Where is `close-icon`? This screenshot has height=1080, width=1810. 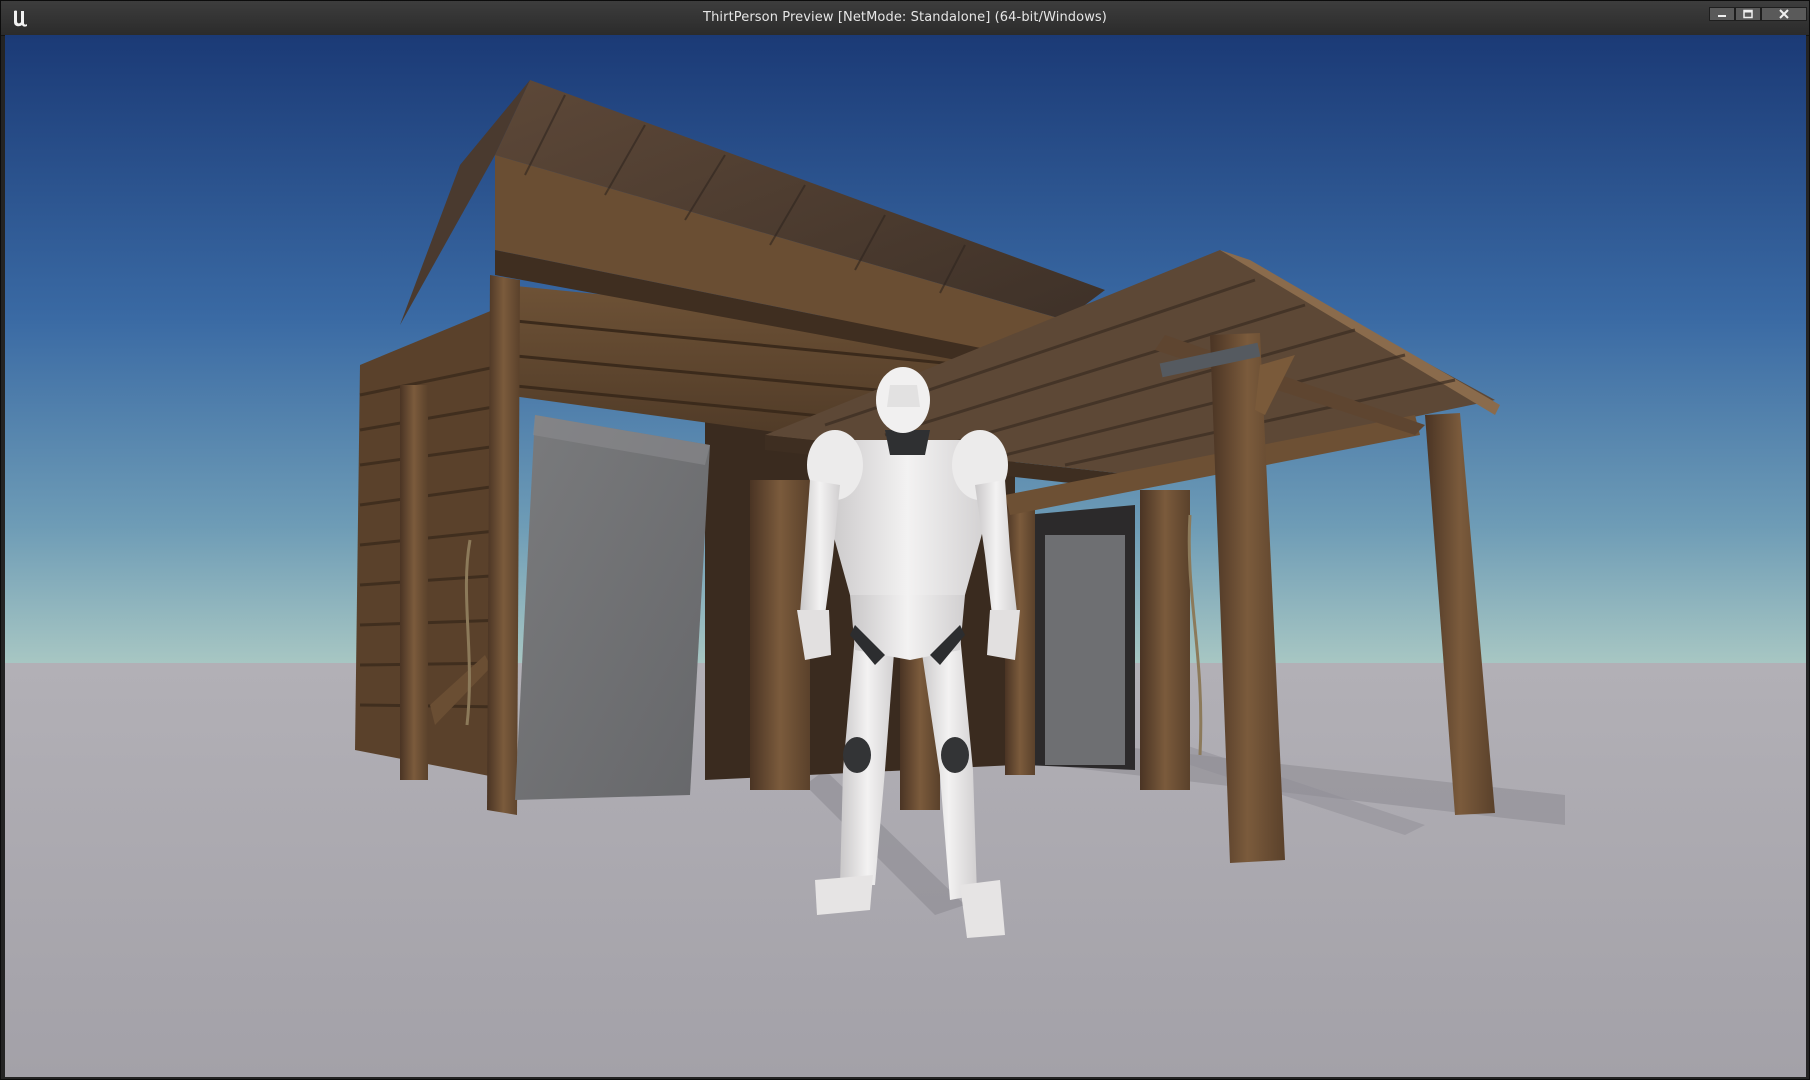 close-icon is located at coordinates (1784, 14).